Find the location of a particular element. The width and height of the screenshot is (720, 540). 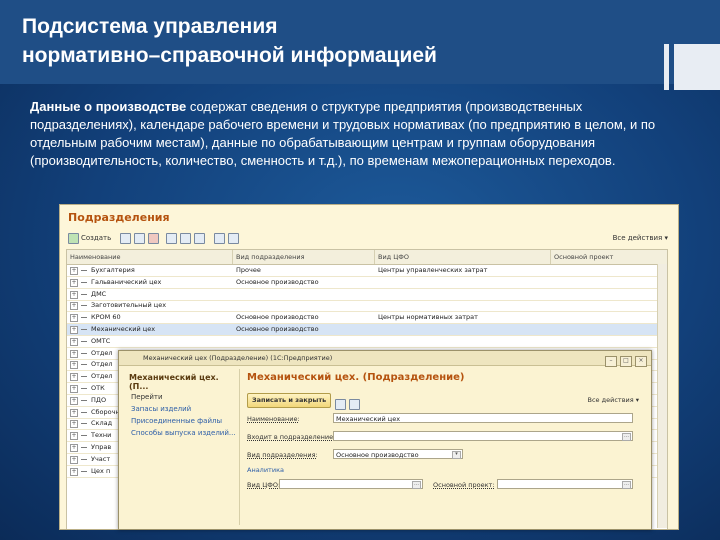

close-icon: × is located at coordinates (641, 361).